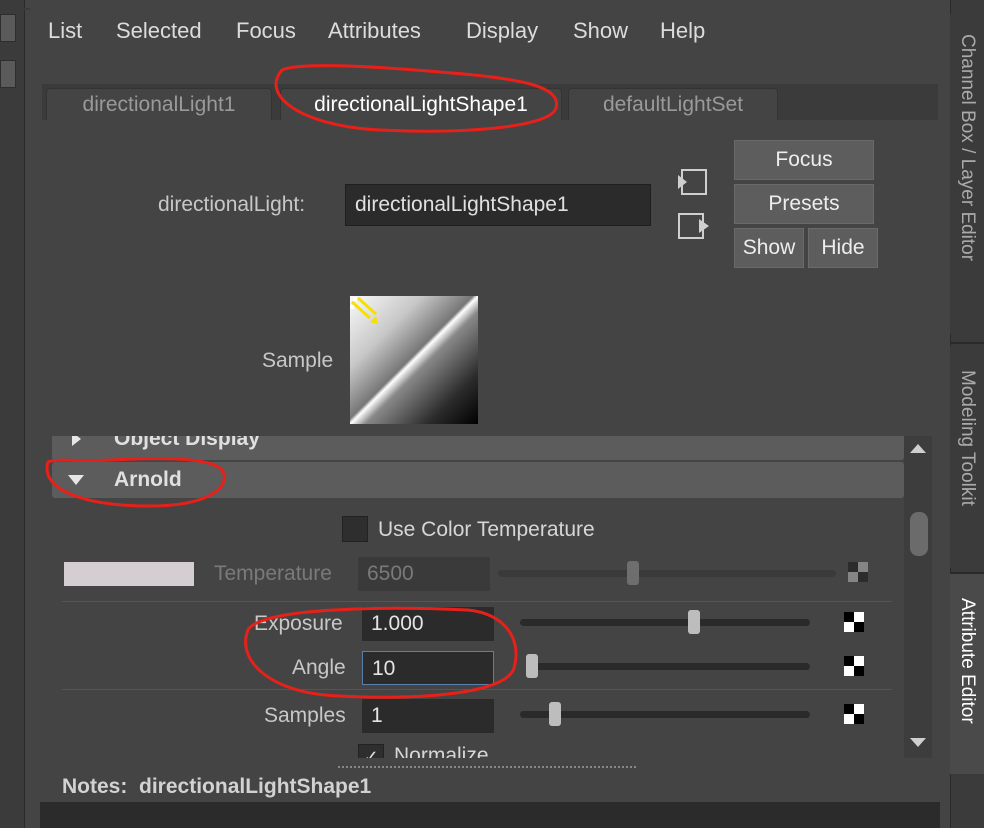 The image size is (984, 828). What do you see at coordinates (381, 652) in the screenshot?
I see `annotation-circle-exposure-angle` at bounding box center [381, 652].